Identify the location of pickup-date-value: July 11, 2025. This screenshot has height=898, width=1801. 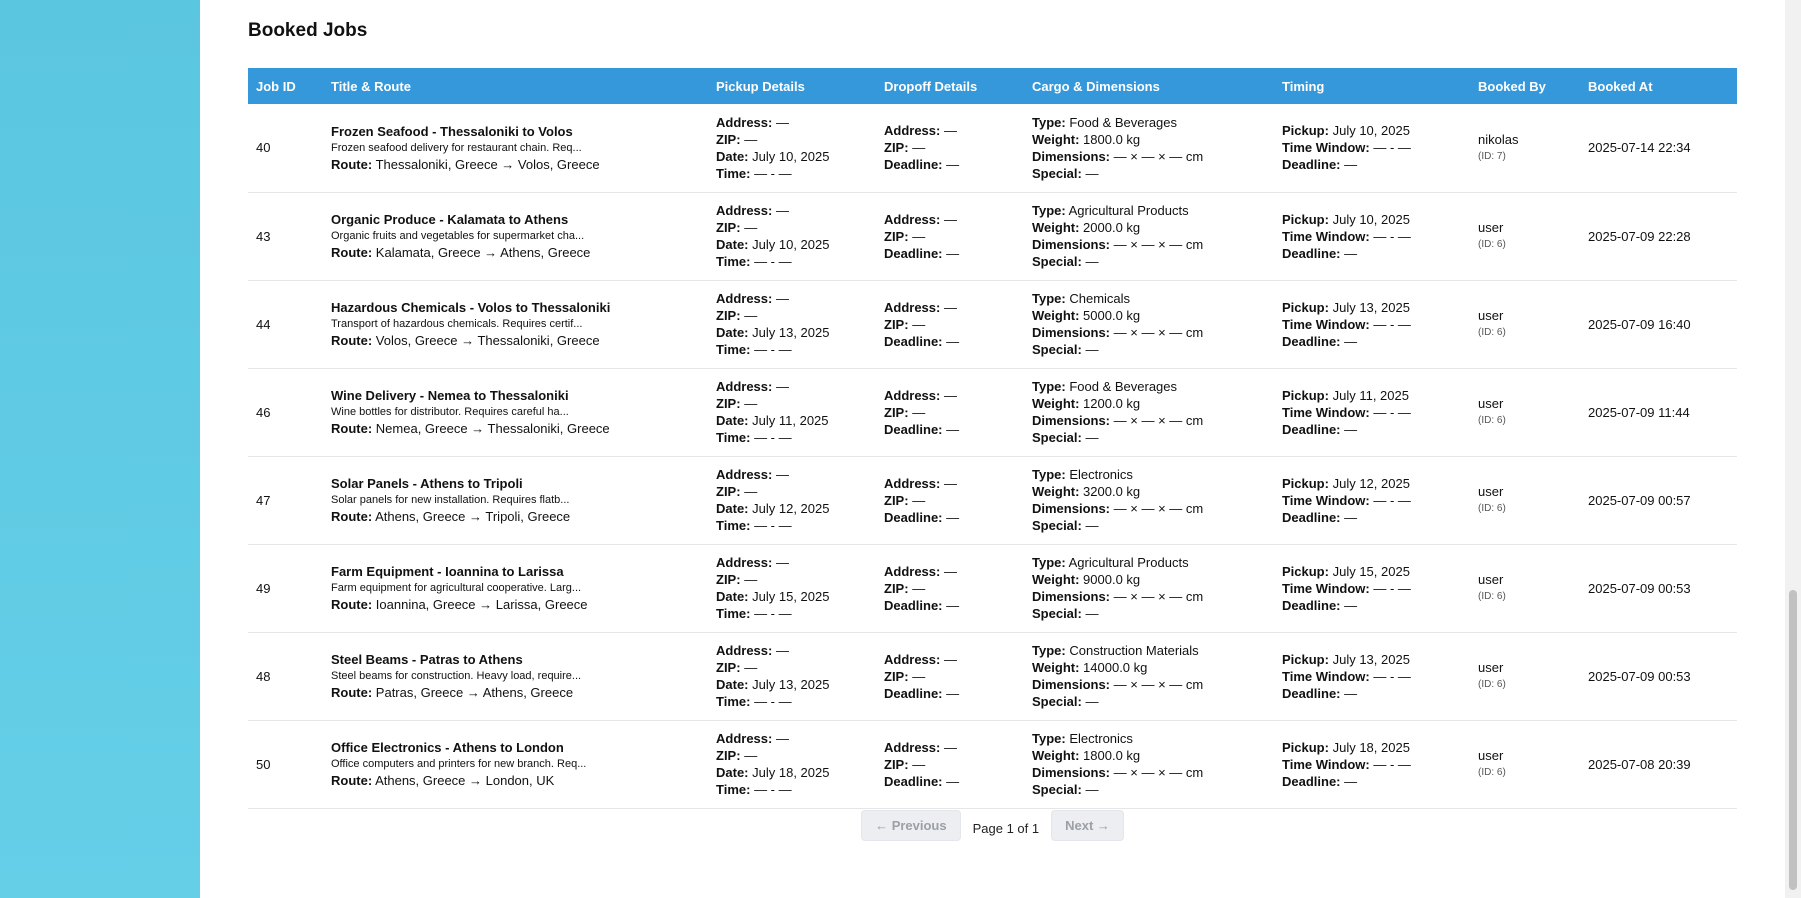
(790, 420).